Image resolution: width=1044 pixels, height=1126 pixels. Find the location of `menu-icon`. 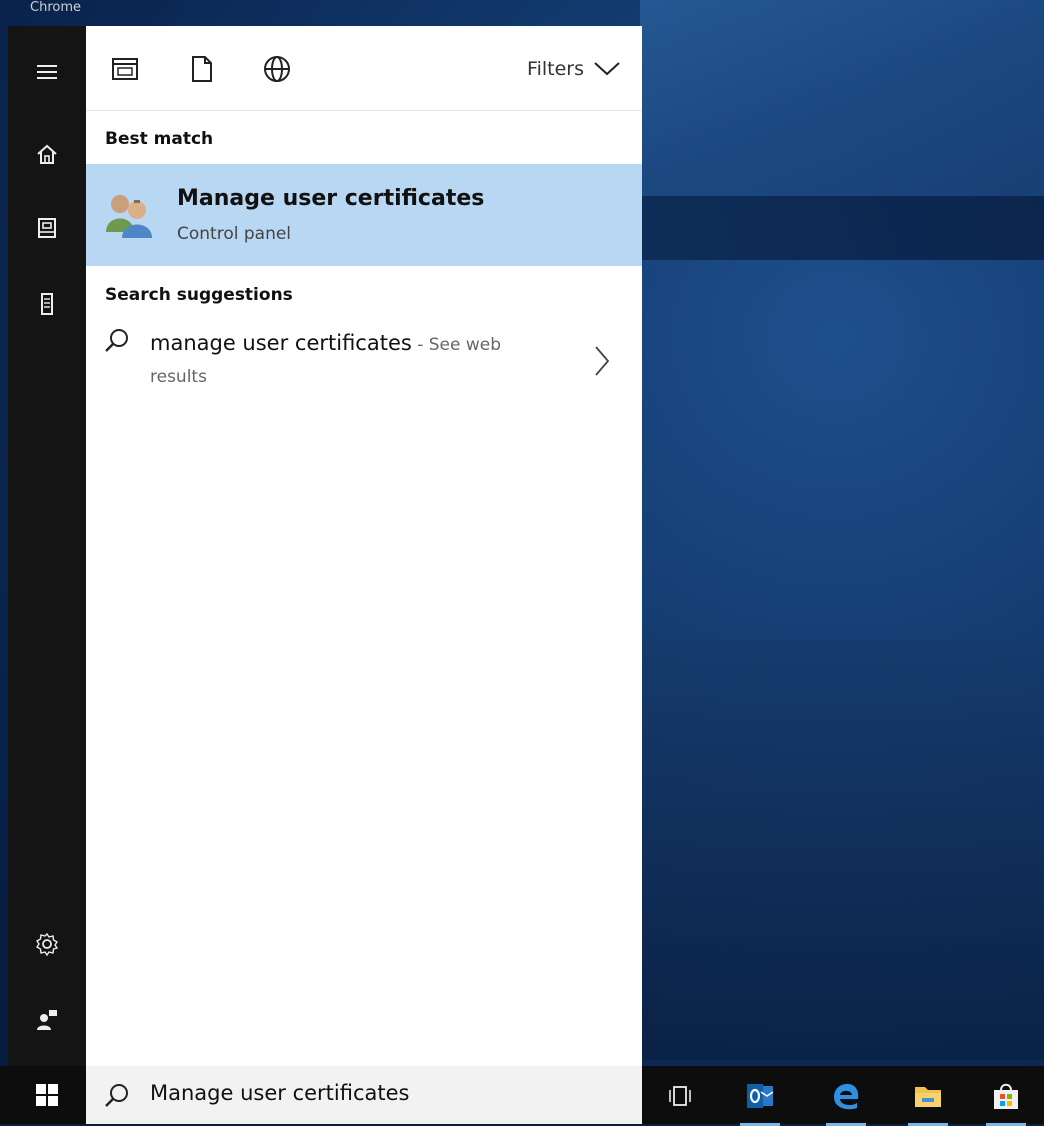

menu-icon is located at coordinates (47, 72).